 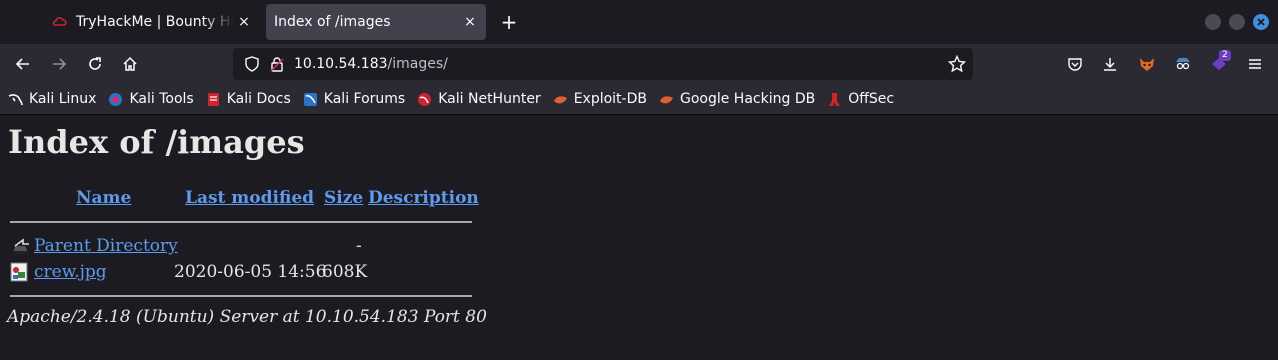 What do you see at coordinates (343, 198) in the screenshot?
I see `column-header-size: Size` at bounding box center [343, 198].